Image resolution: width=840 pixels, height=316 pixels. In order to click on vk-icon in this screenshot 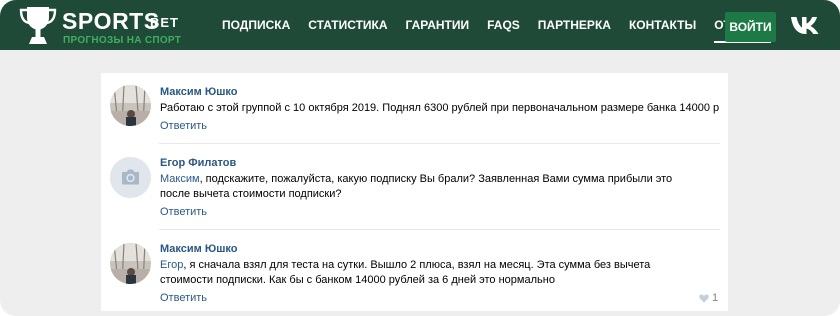, I will do `click(805, 25)`.